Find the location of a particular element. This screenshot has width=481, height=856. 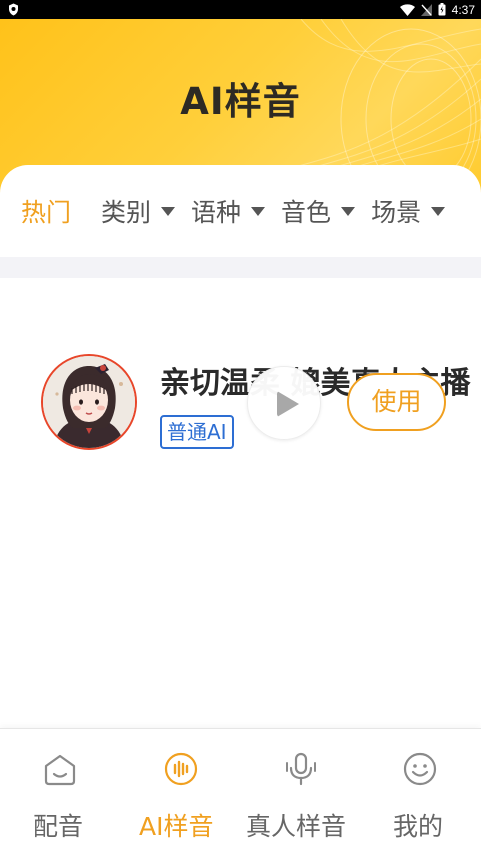

voice-avatar is located at coordinates (89, 402).